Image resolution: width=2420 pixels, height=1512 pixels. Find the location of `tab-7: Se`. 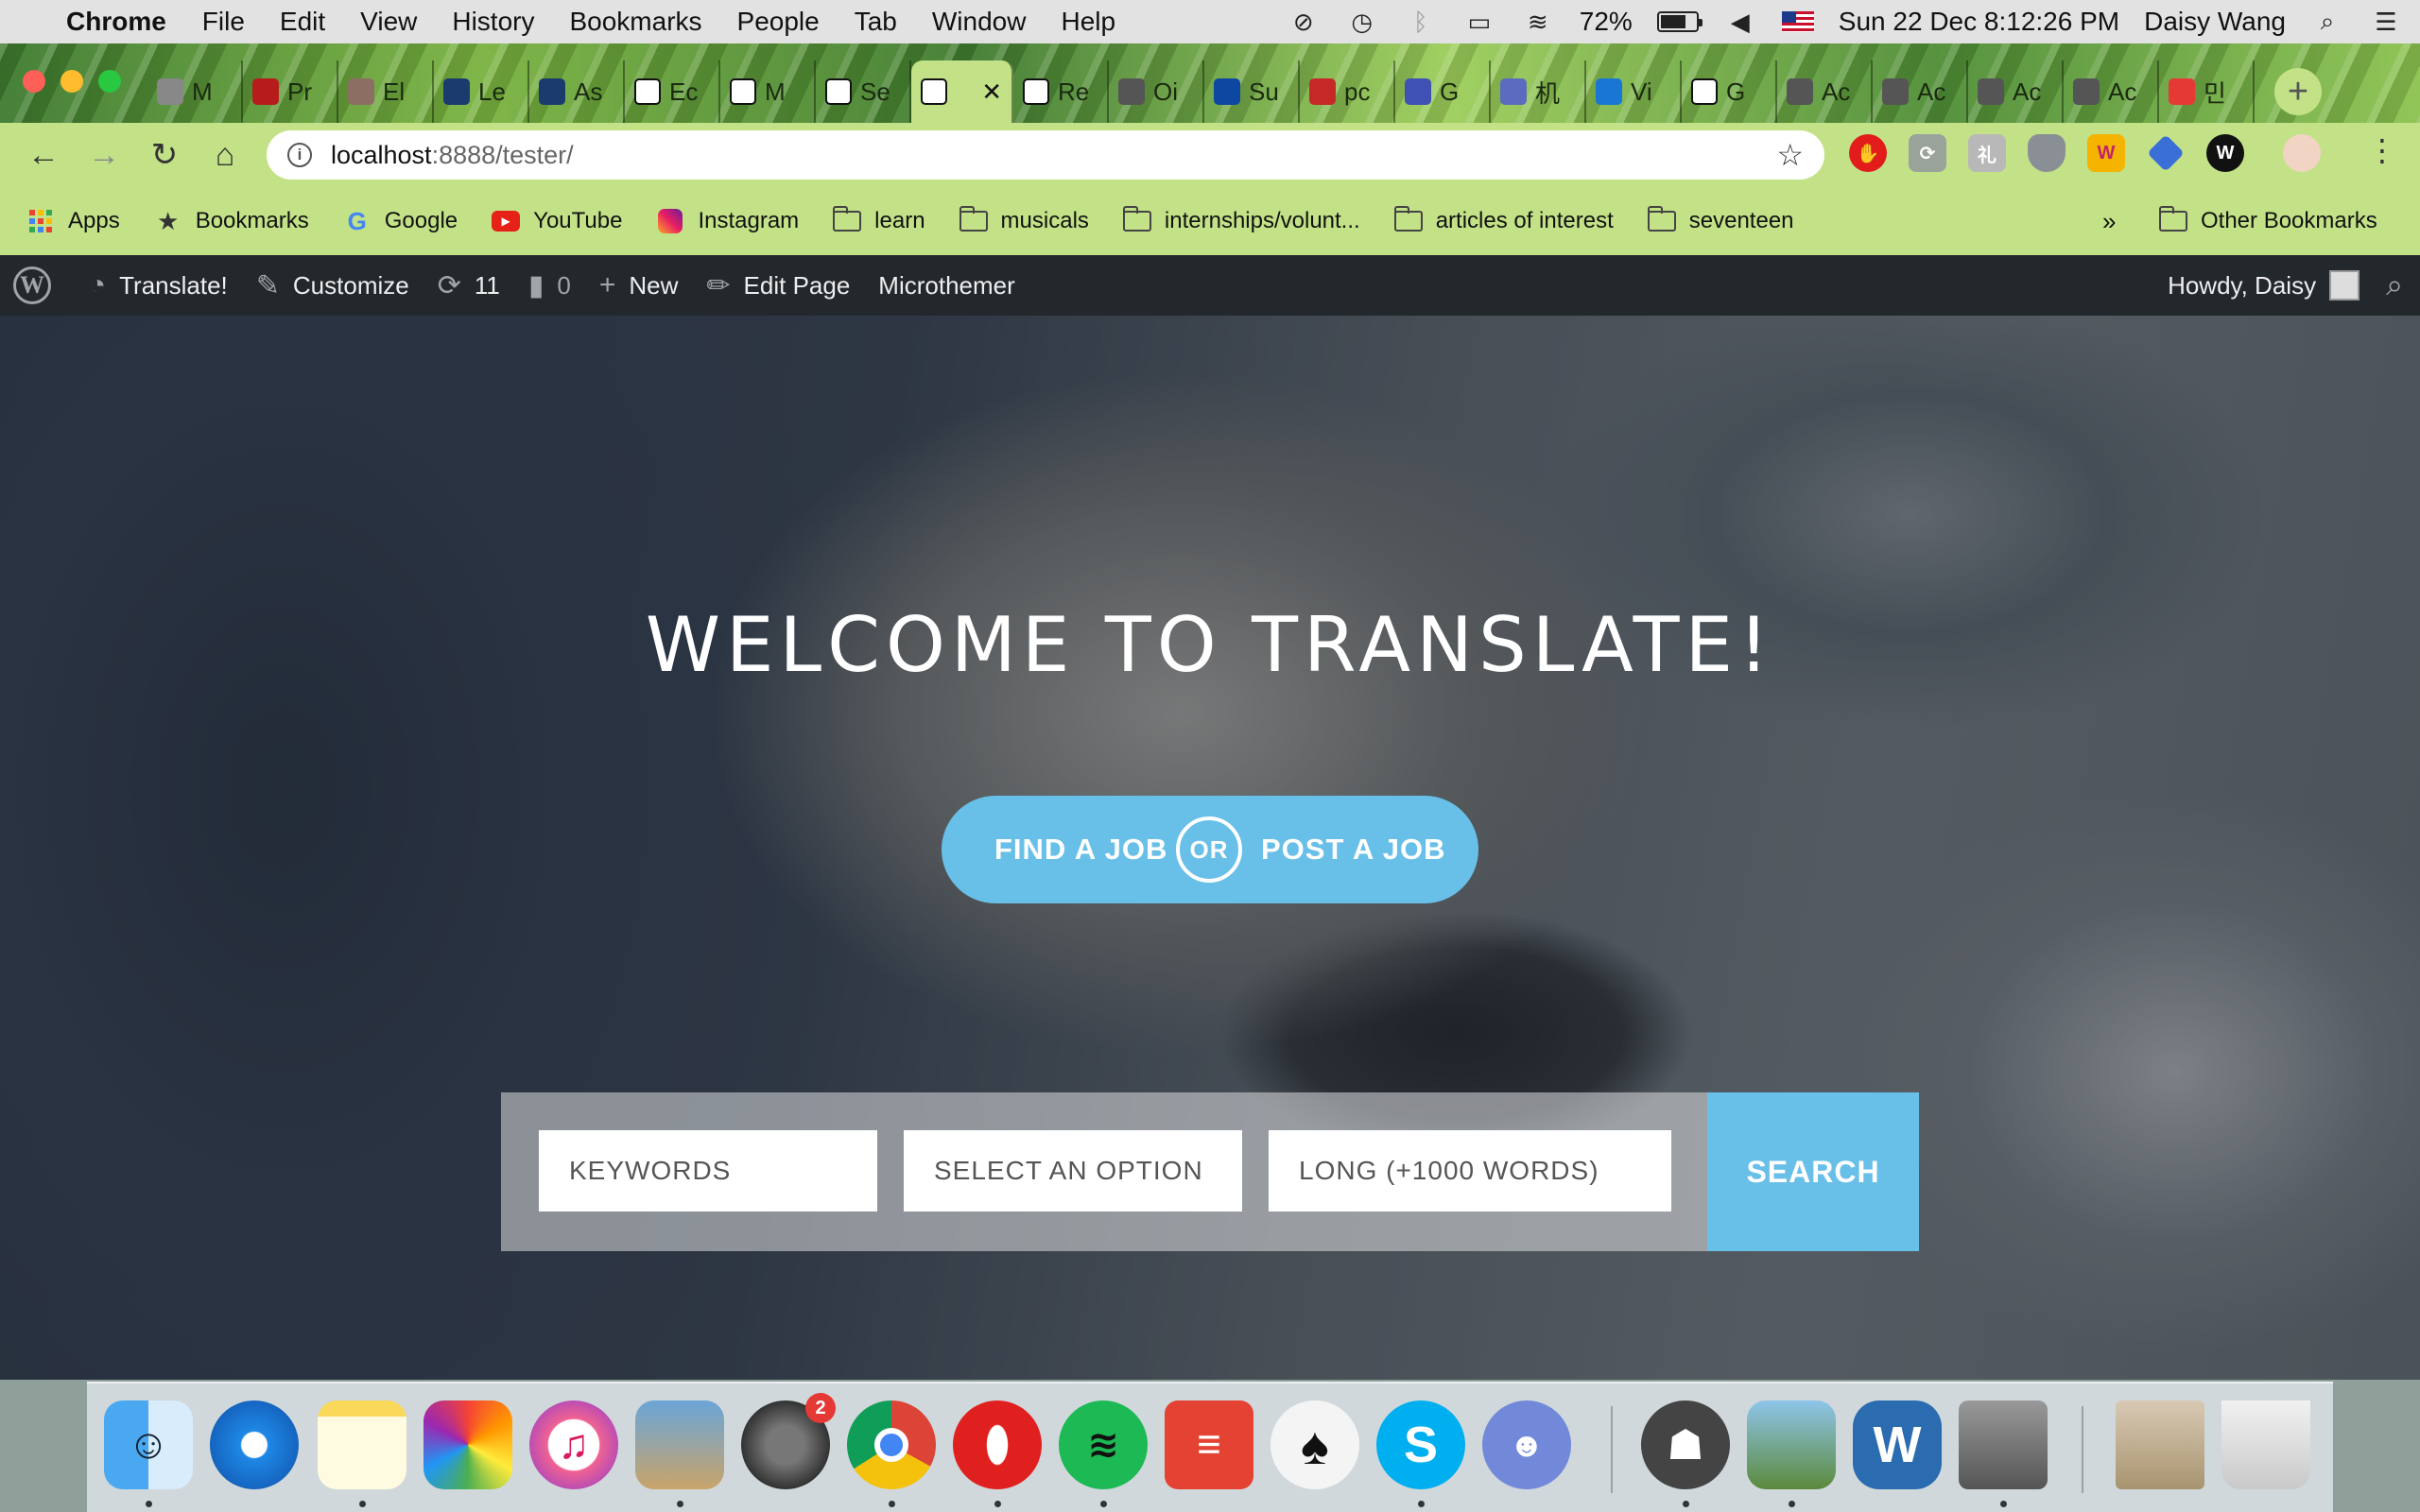

tab-7: Se is located at coordinates (863, 91).